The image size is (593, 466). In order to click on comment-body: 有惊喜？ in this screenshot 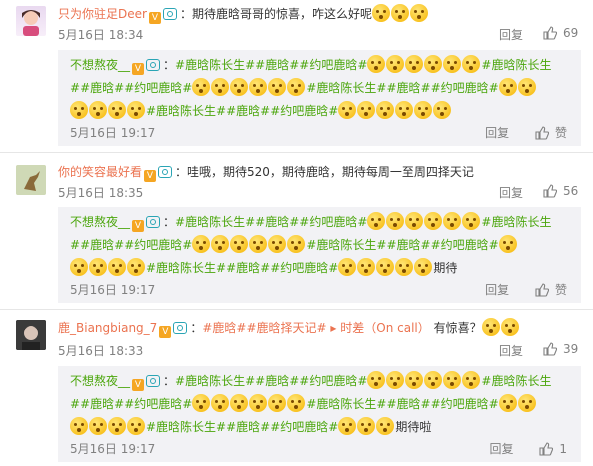, I will do `click(457, 328)`.